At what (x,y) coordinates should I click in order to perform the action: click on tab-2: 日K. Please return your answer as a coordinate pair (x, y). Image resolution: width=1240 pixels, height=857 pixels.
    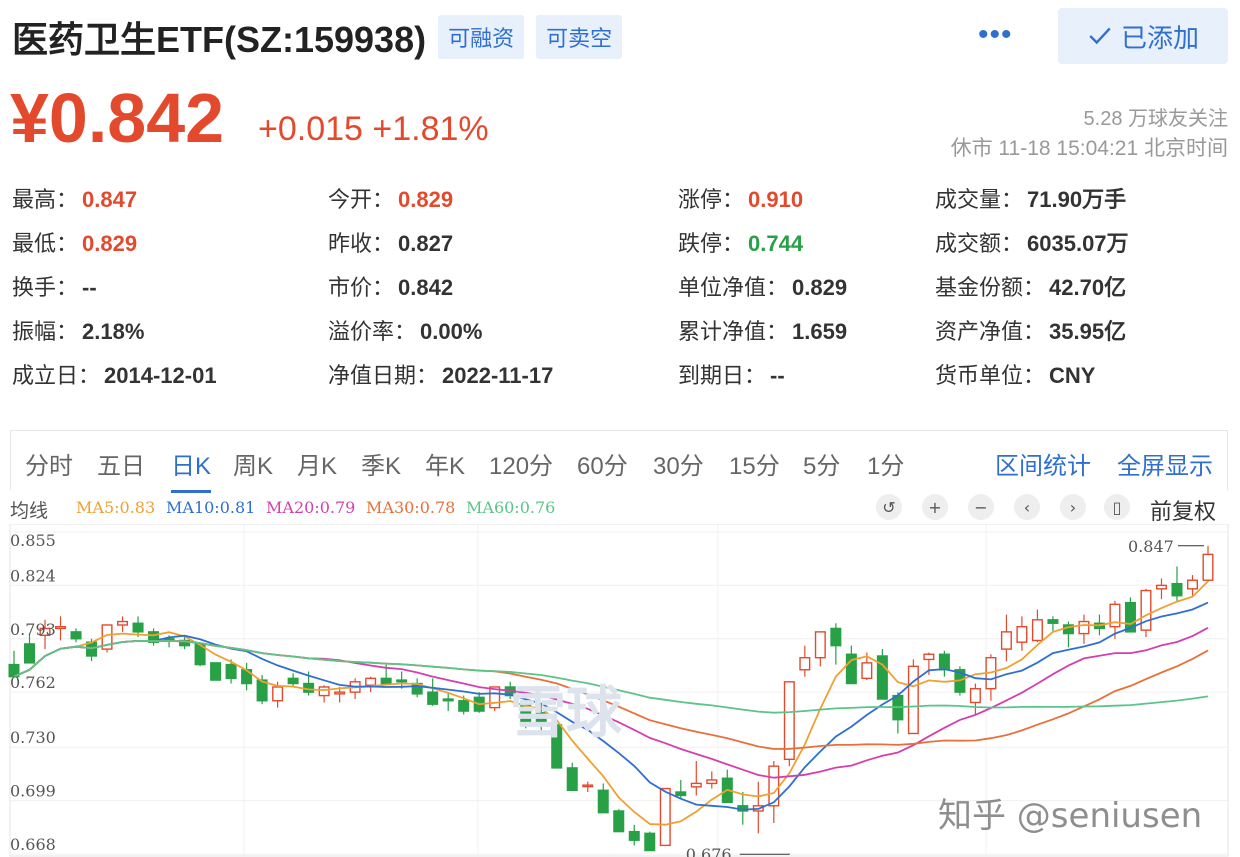
    Looking at the image, I should click on (191, 469).